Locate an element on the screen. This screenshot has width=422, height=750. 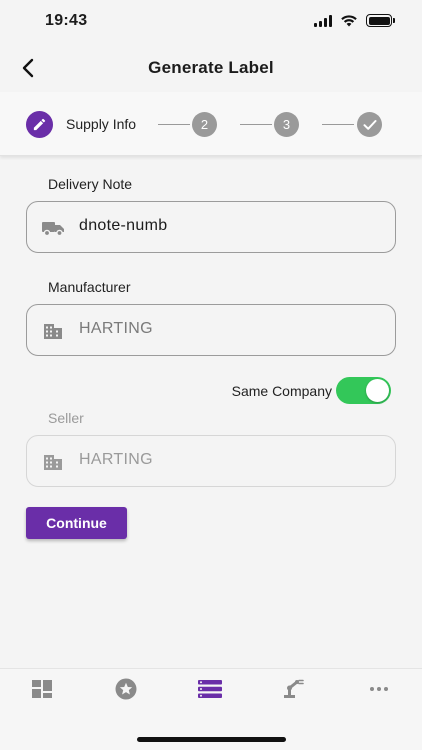
tab-more is located at coordinates (379, 689).